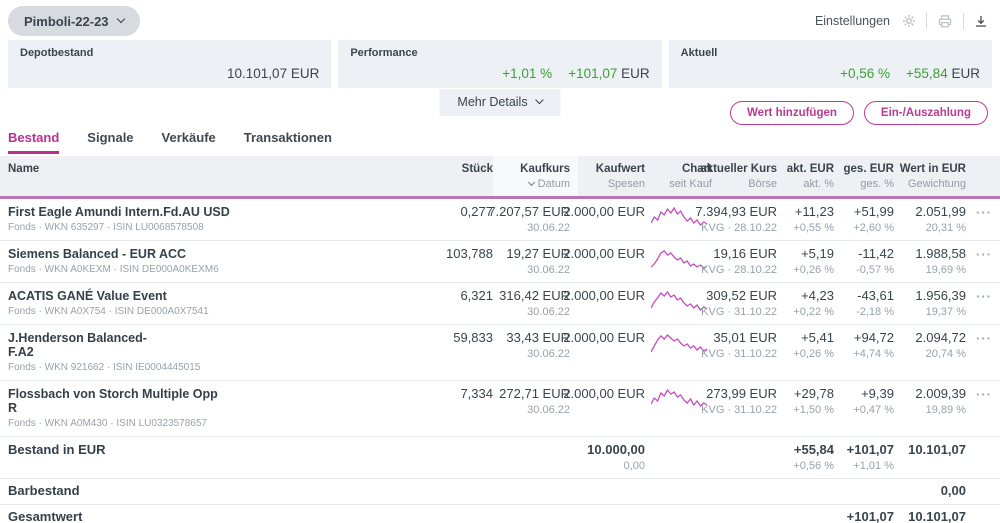  I want to click on column-header-chart: Chart seit Kauf, so click(678, 176).